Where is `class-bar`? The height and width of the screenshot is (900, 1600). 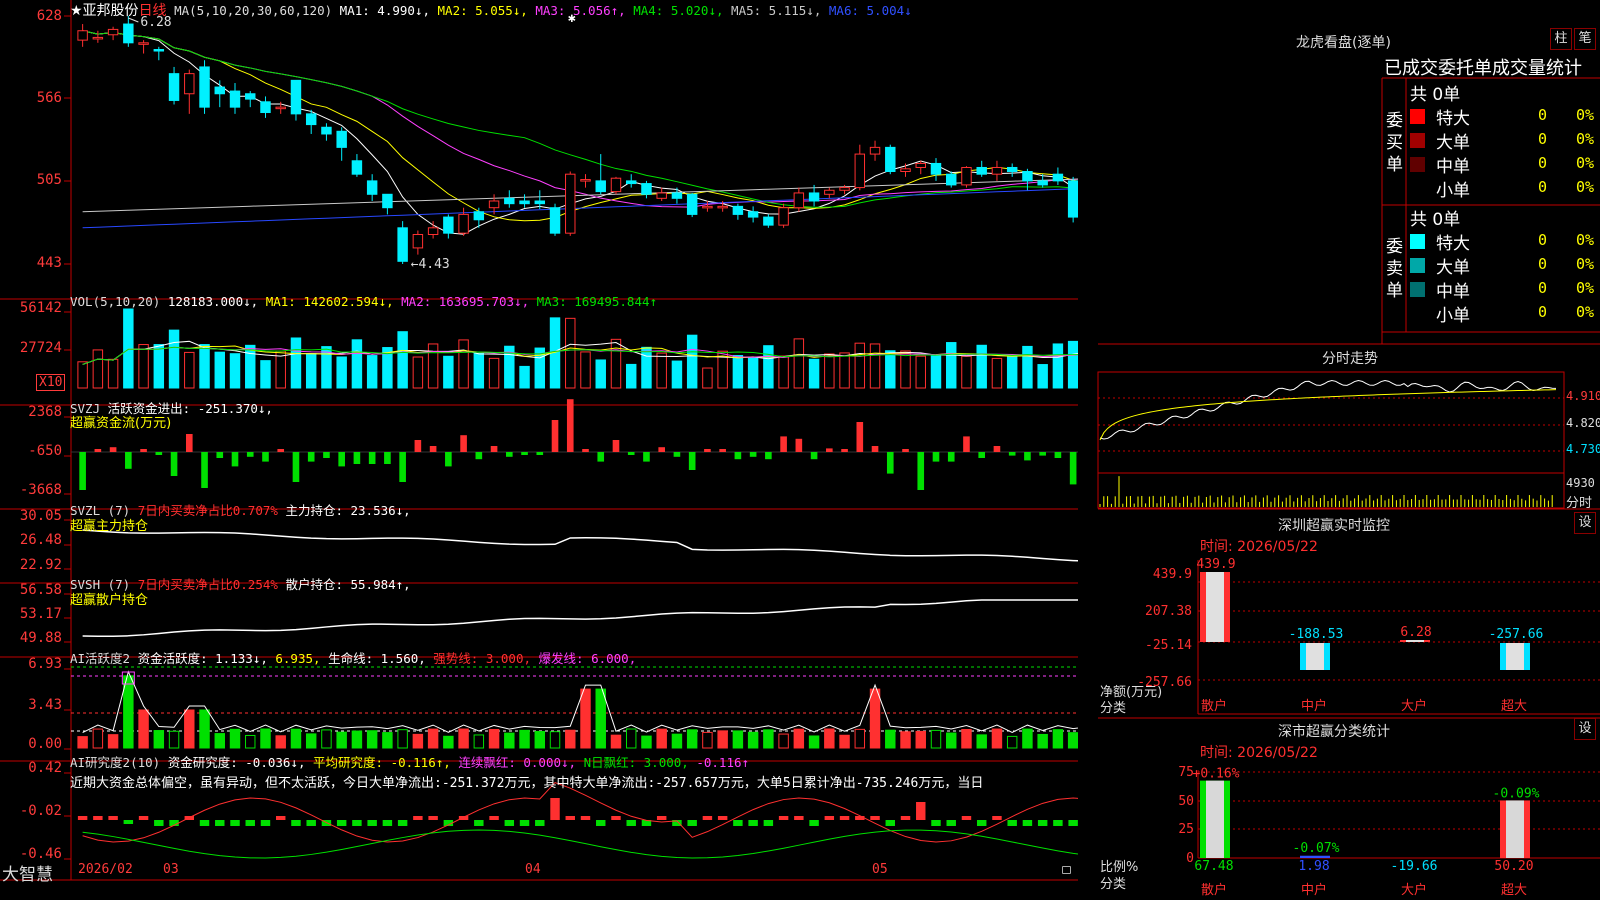
class-bar is located at coordinates (1315, 856).